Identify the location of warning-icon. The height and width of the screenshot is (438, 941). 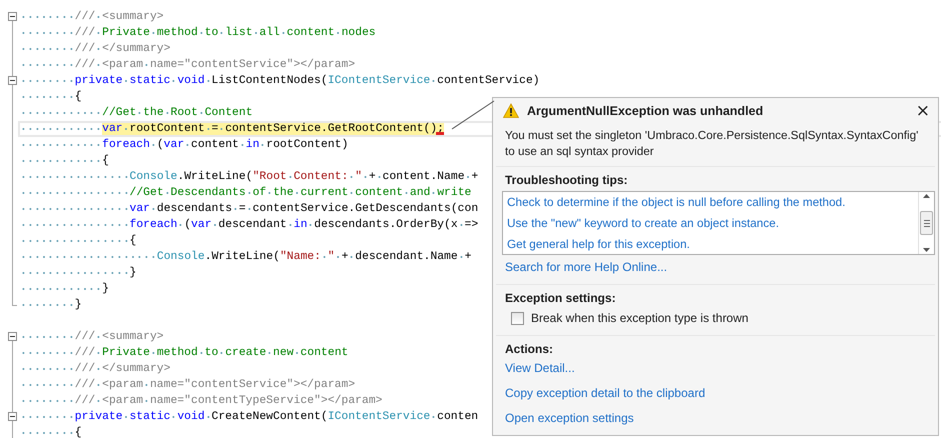
(511, 110).